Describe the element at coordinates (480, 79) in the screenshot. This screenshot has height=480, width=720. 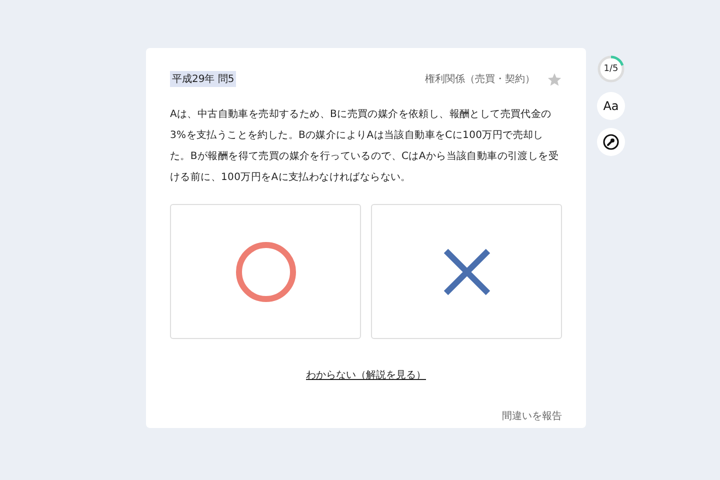
I see `category-label: 権利関係（売買・契約）` at that location.